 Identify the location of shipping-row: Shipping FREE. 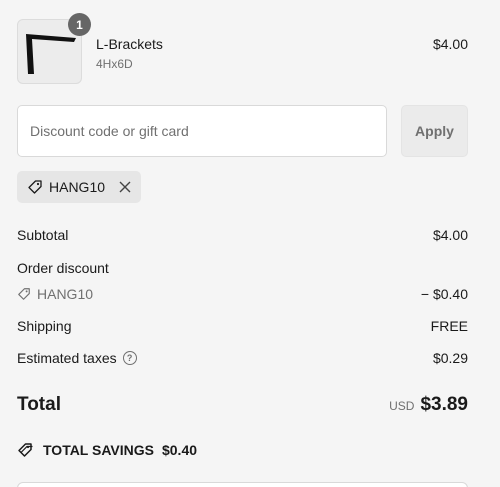
(242, 326).